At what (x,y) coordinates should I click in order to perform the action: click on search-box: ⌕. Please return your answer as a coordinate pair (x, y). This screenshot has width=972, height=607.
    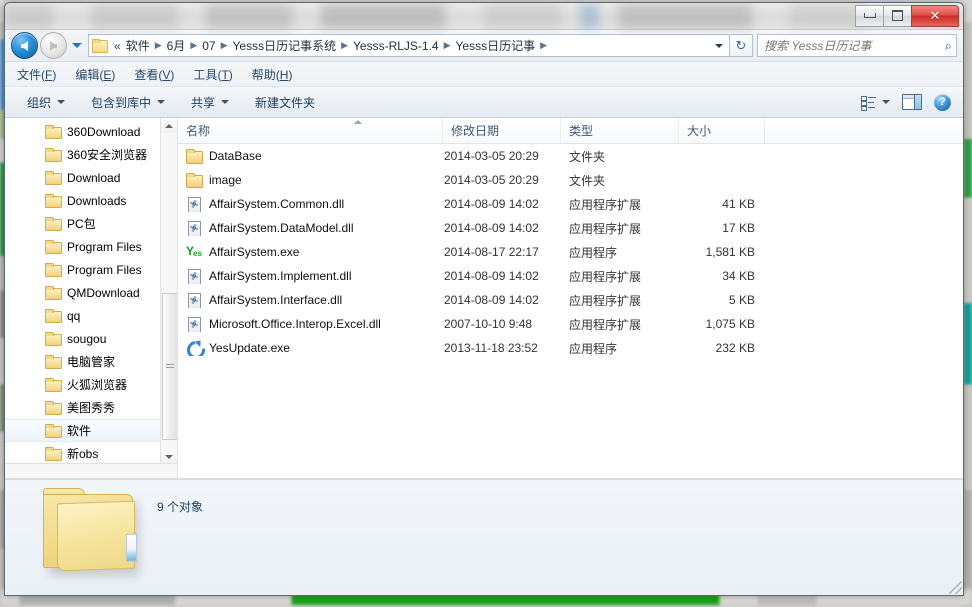
    Looking at the image, I should click on (857, 45).